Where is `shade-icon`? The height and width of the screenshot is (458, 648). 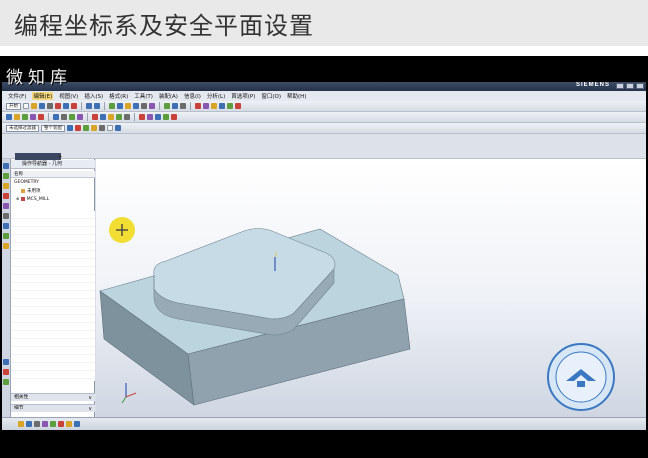 shade-icon is located at coordinates (144, 106).